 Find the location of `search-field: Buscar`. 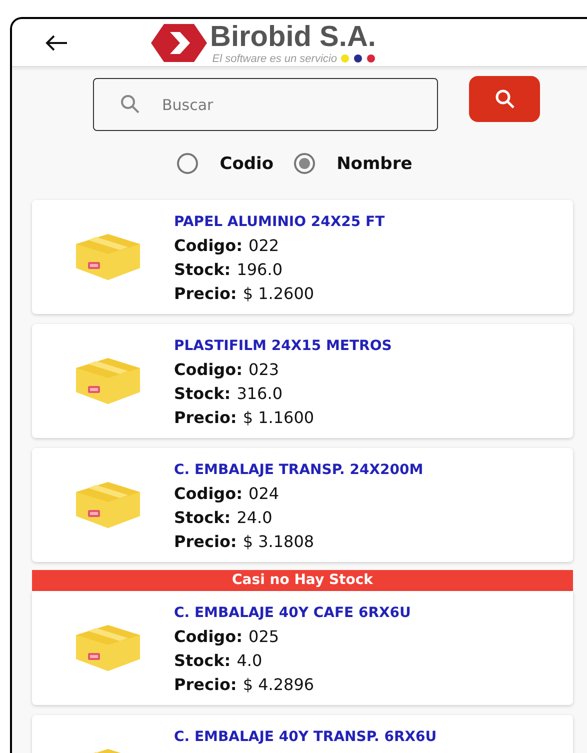

search-field: Buscar is located at coordinates (265, 104).